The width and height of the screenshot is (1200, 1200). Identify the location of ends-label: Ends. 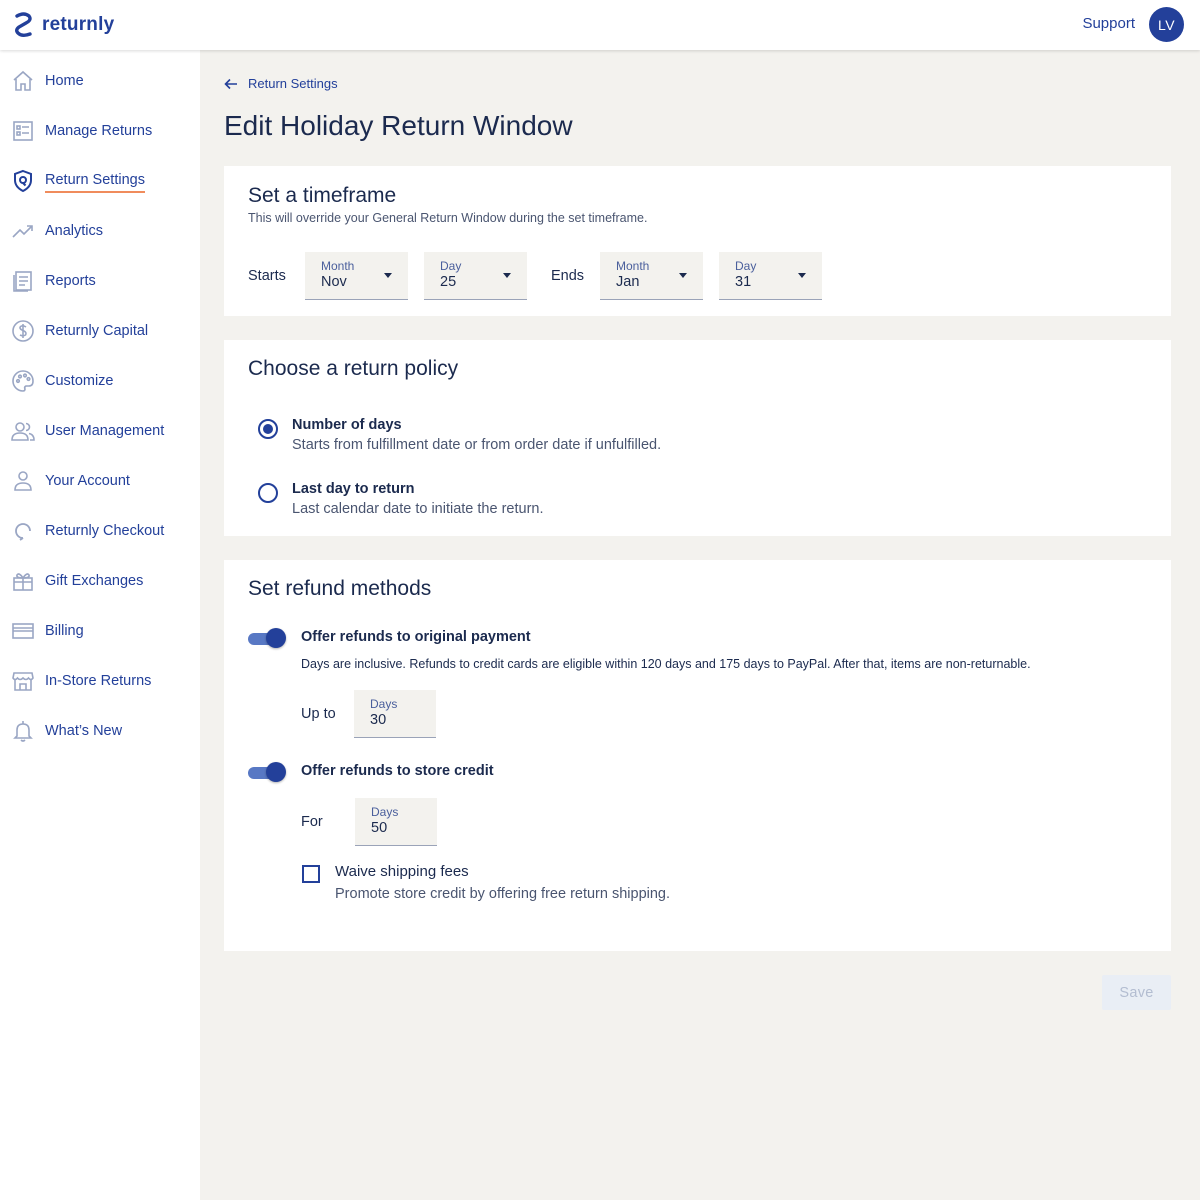
(568, 276).